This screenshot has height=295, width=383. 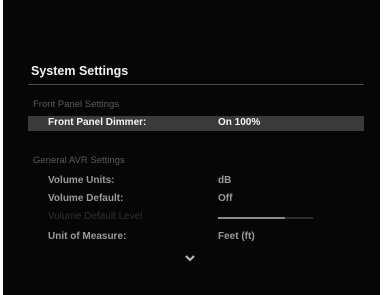 I want to click on menu-item-label: Volume Default:, so click(x=86, y=198).